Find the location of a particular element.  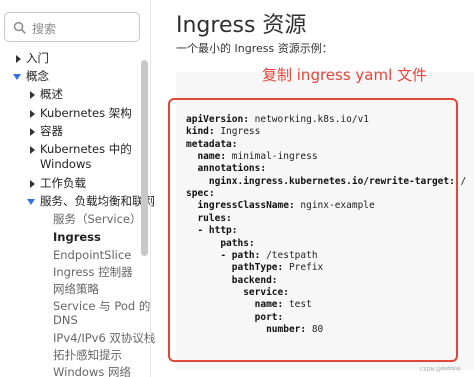

yaml-value: Ingress is located at coordinates (237, 132).